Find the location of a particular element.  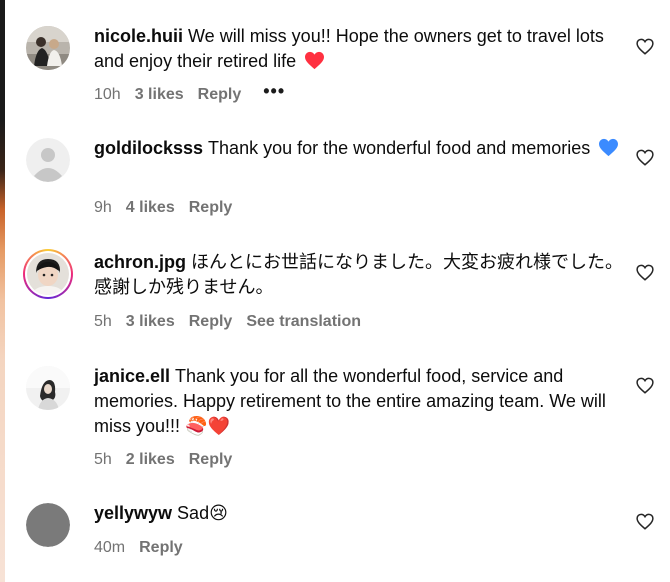

comment-username: goldilocksss is located at coordinates (148, 148).